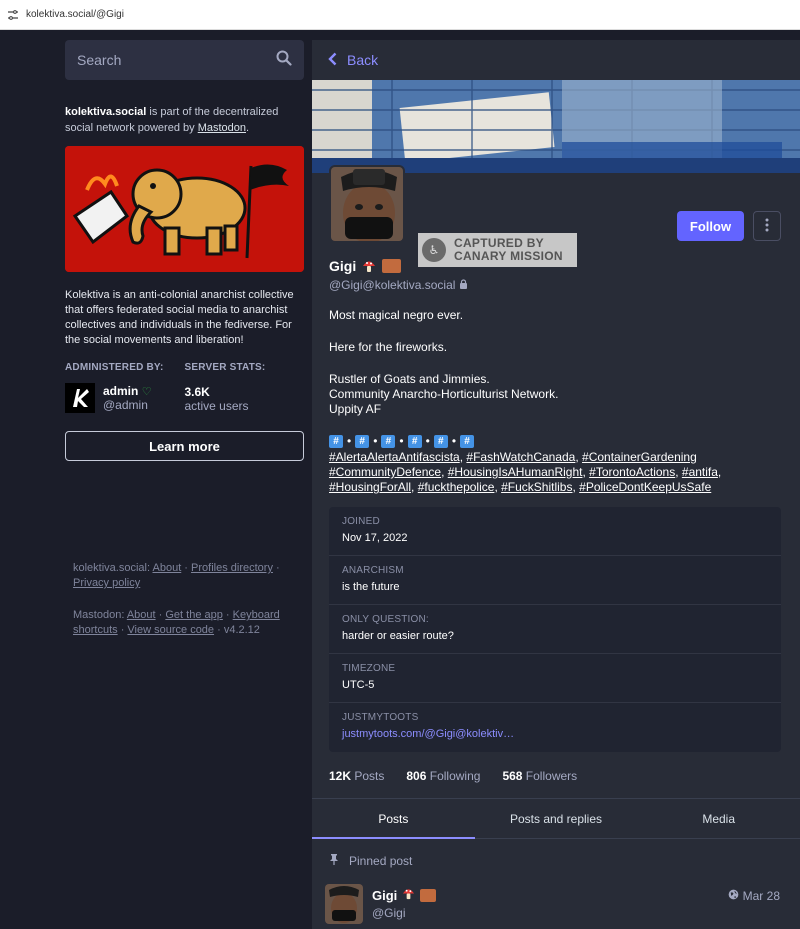  Describe the element at coordinates (389, 913) in the screenshot. I see `post-author-handle: @Gigi` at that location.